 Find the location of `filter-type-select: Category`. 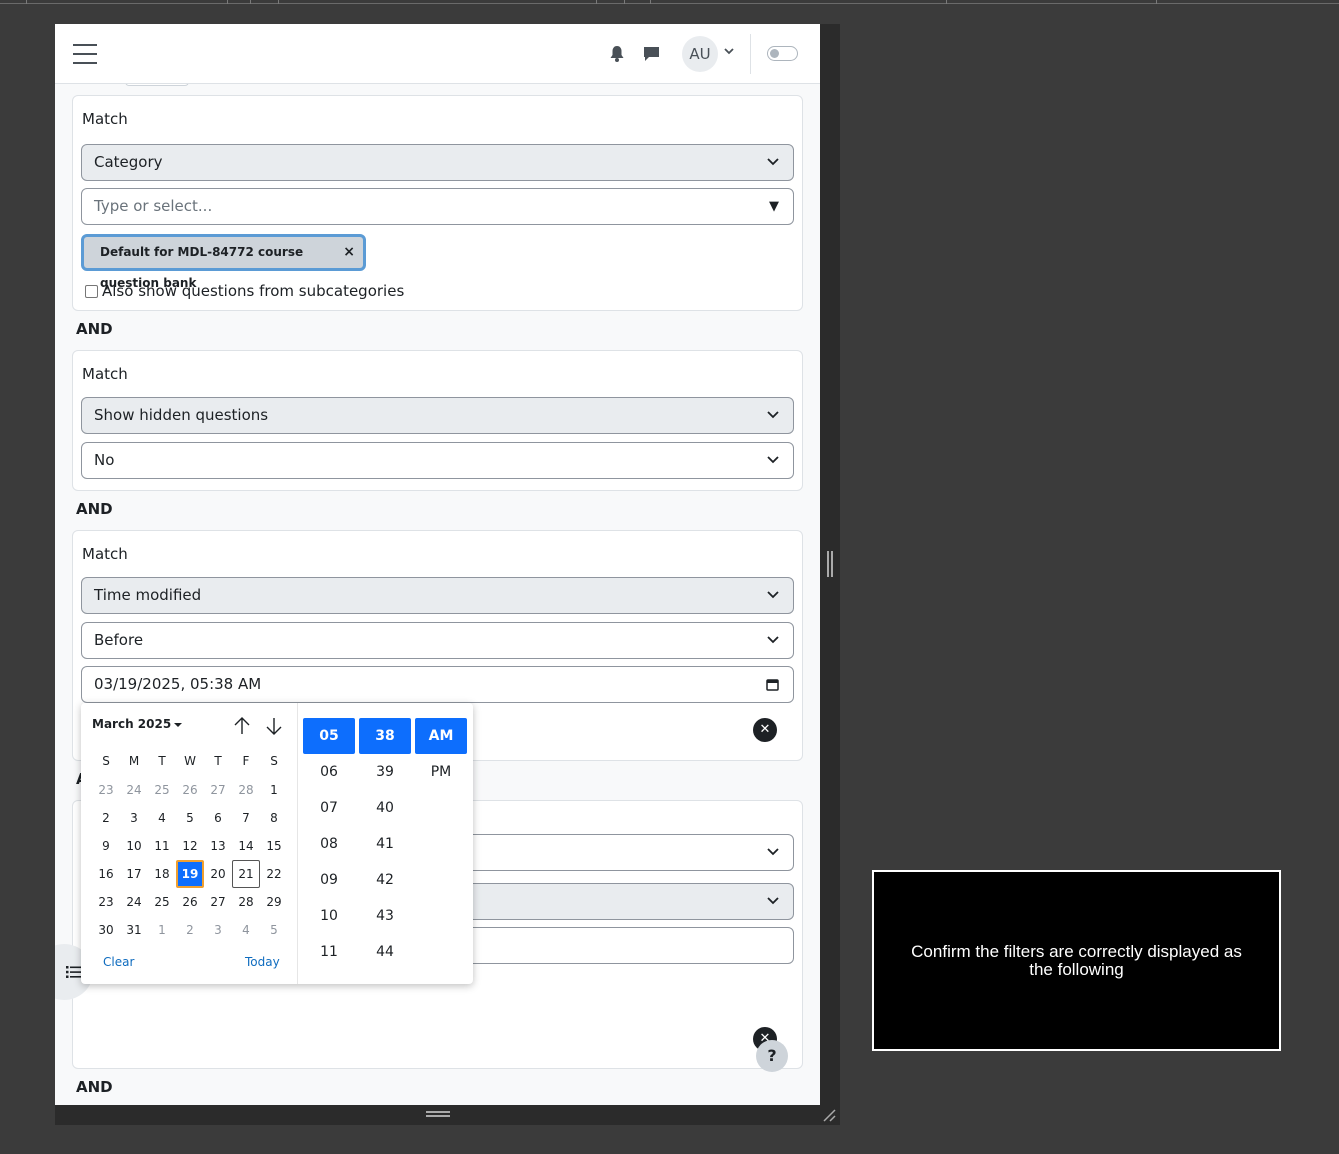

filter-type-select: Category is located at coordinates (437, 162).